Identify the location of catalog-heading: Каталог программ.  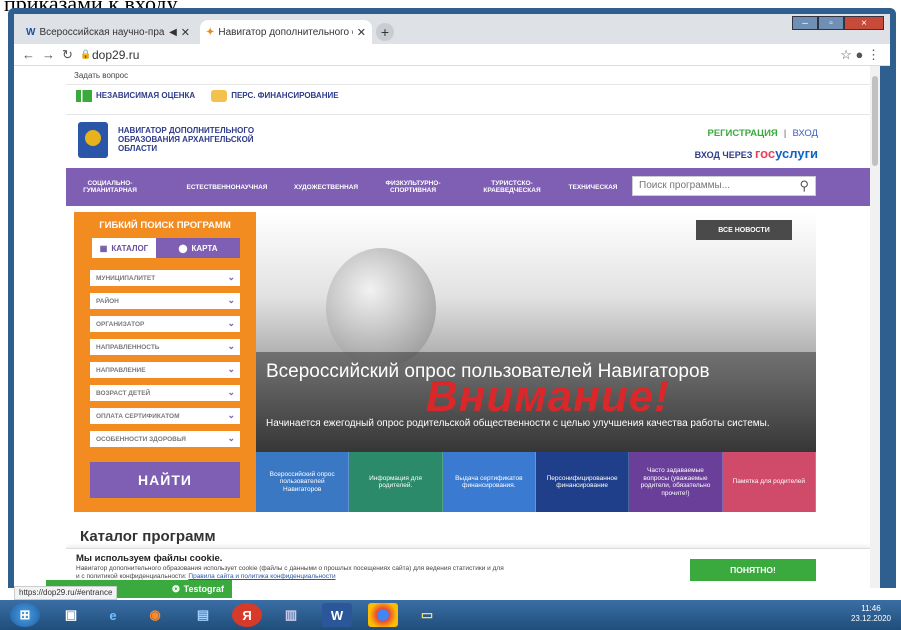
(148, 536).